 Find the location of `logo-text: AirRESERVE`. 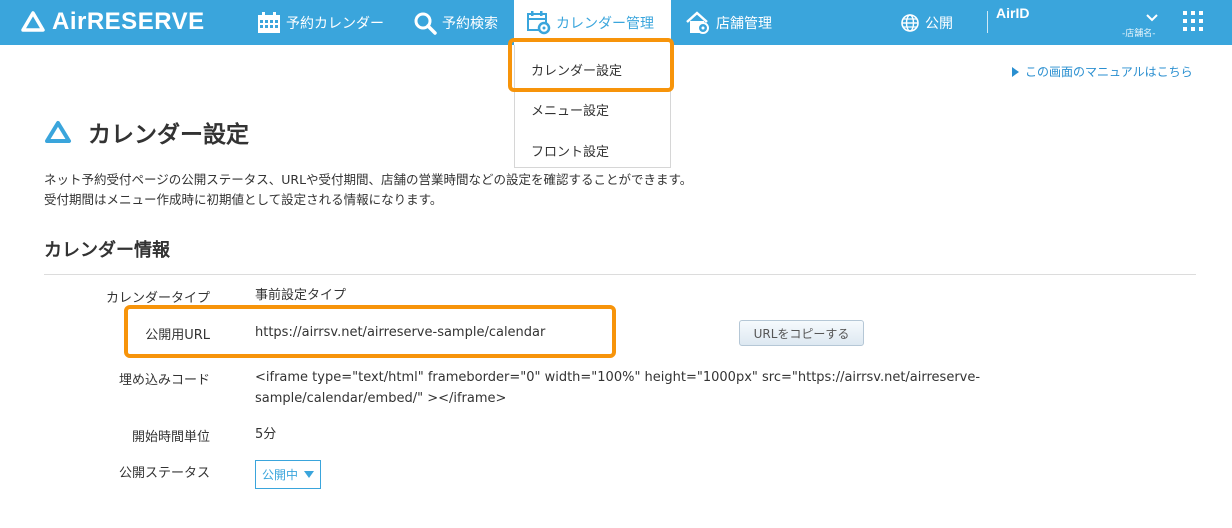

logo-text: AirRESERVE is located at coordinates (128, 21).